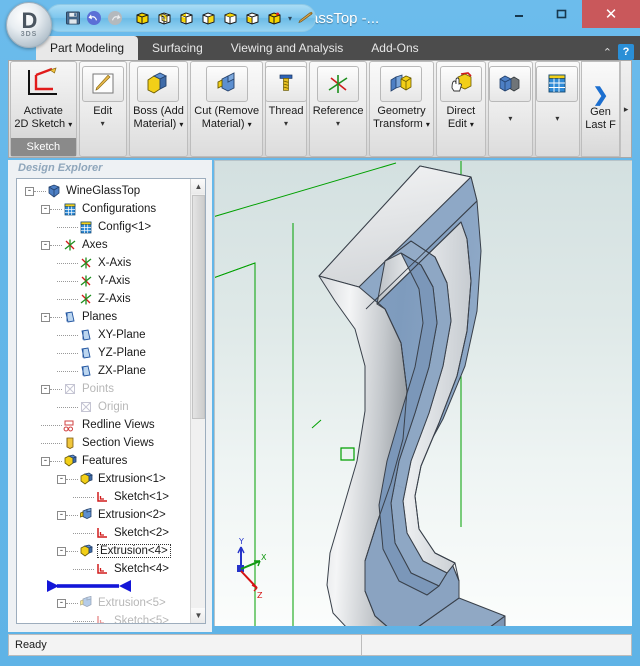 The height and width of the screenshot is (666, 640). What do you see at coordinates (142, 18) in the screenshot?
I see `view-iso-icon` at bounding box center [142, 18].